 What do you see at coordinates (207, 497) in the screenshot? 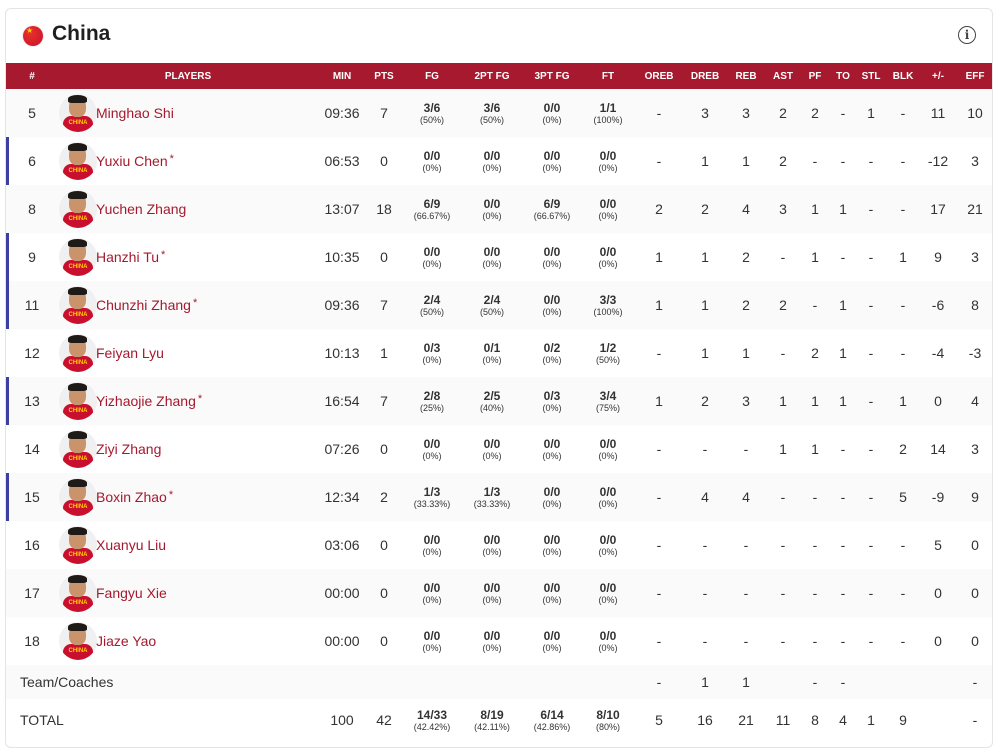
I see `player-name-link: Boxin Zhao *` at bounding box center [207, 497].